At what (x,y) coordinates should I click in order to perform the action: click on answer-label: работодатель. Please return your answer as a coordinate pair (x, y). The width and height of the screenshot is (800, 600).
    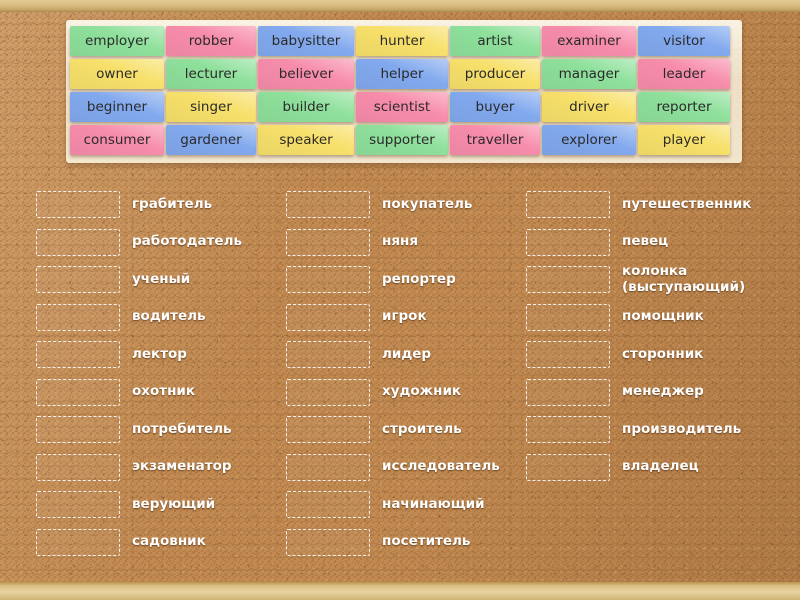
    Looking at the image, I should click on (187, 241).